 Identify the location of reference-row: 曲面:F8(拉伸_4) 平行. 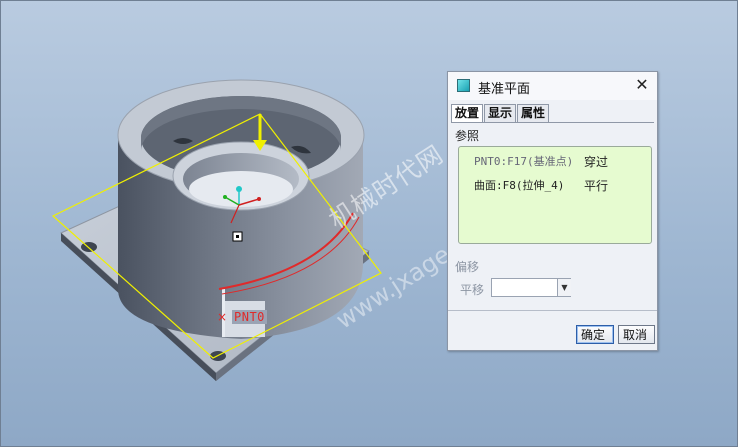
(541, 185).